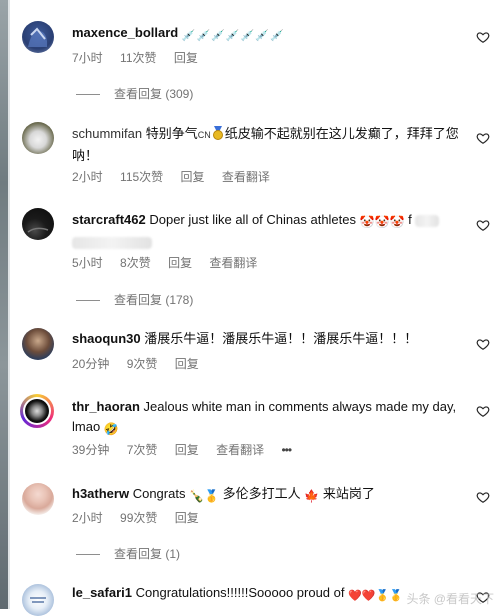 Image resolution: width=500 pixels, height=616 pixels. What do you see at coordinates (87, 263) in the screenshot?
I see `timestamp: 5小时` at bounding box center [87, 263].